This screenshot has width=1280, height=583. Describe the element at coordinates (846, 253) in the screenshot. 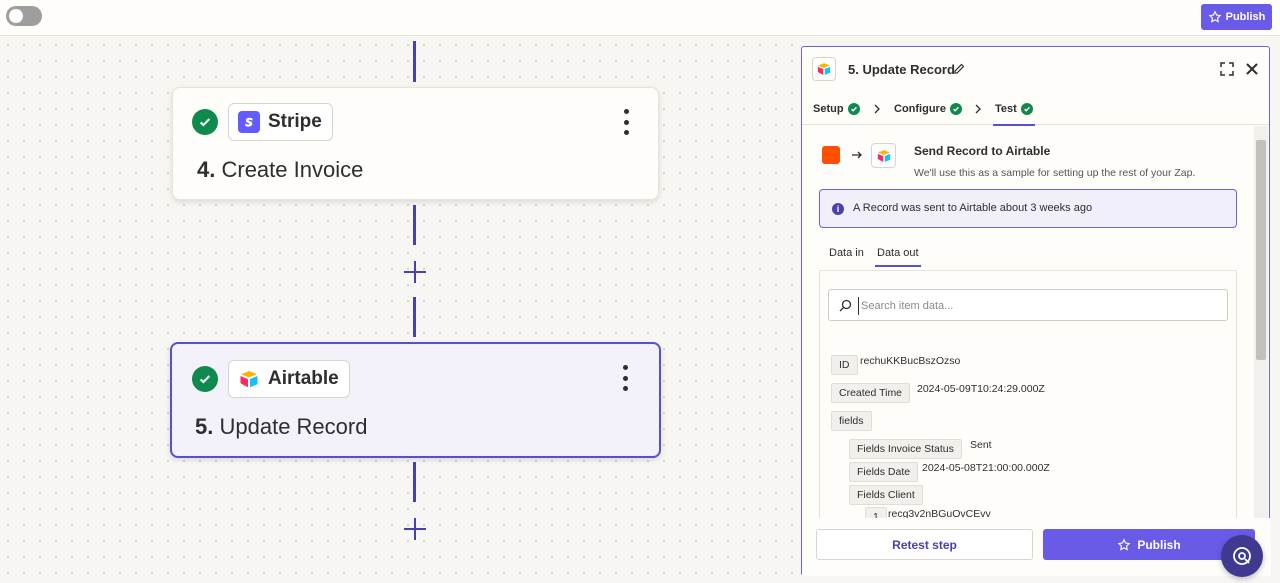

I see `tab-data-in: Data in` at that location.